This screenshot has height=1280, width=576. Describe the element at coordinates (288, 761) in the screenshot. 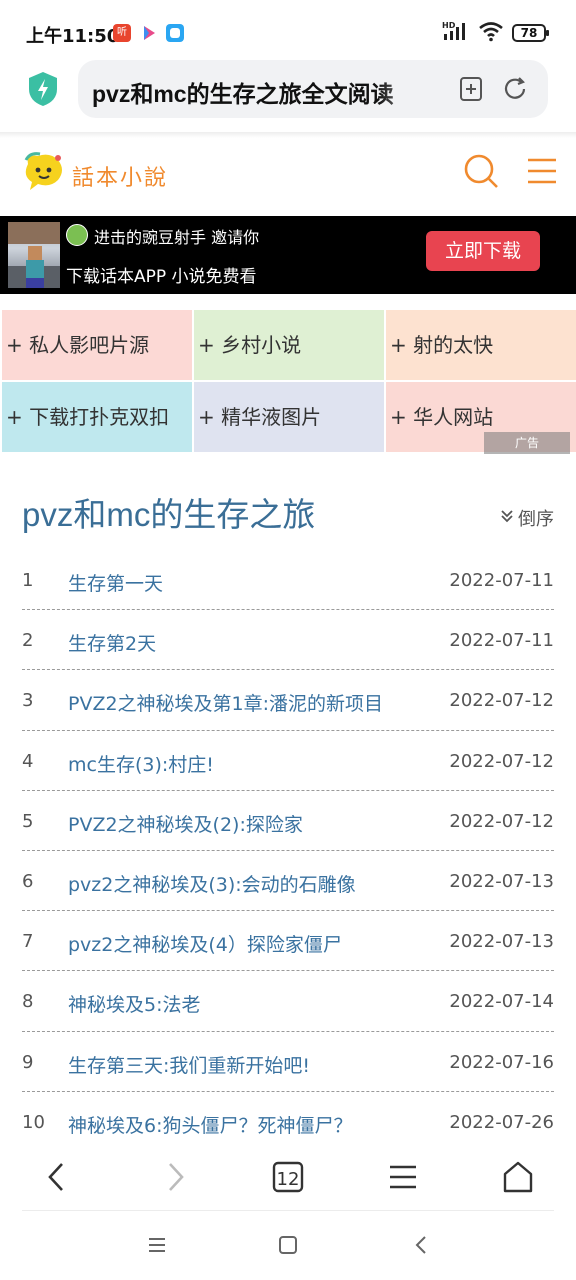

I see `chapter-row: 4 mc生存(3):村庄! 2022-07-12` at that location.